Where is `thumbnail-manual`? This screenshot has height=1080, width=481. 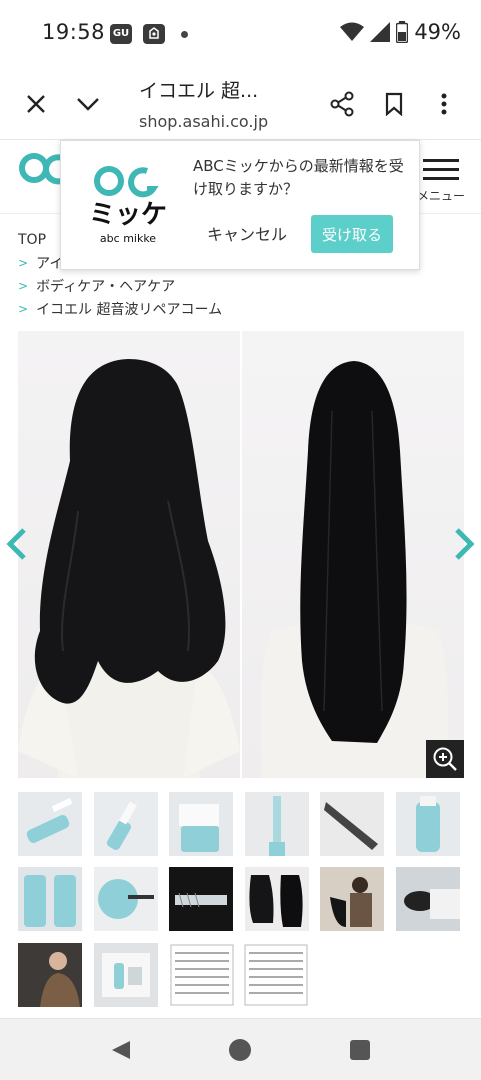
thumbnail-manual is located at coordinates (239, 975).